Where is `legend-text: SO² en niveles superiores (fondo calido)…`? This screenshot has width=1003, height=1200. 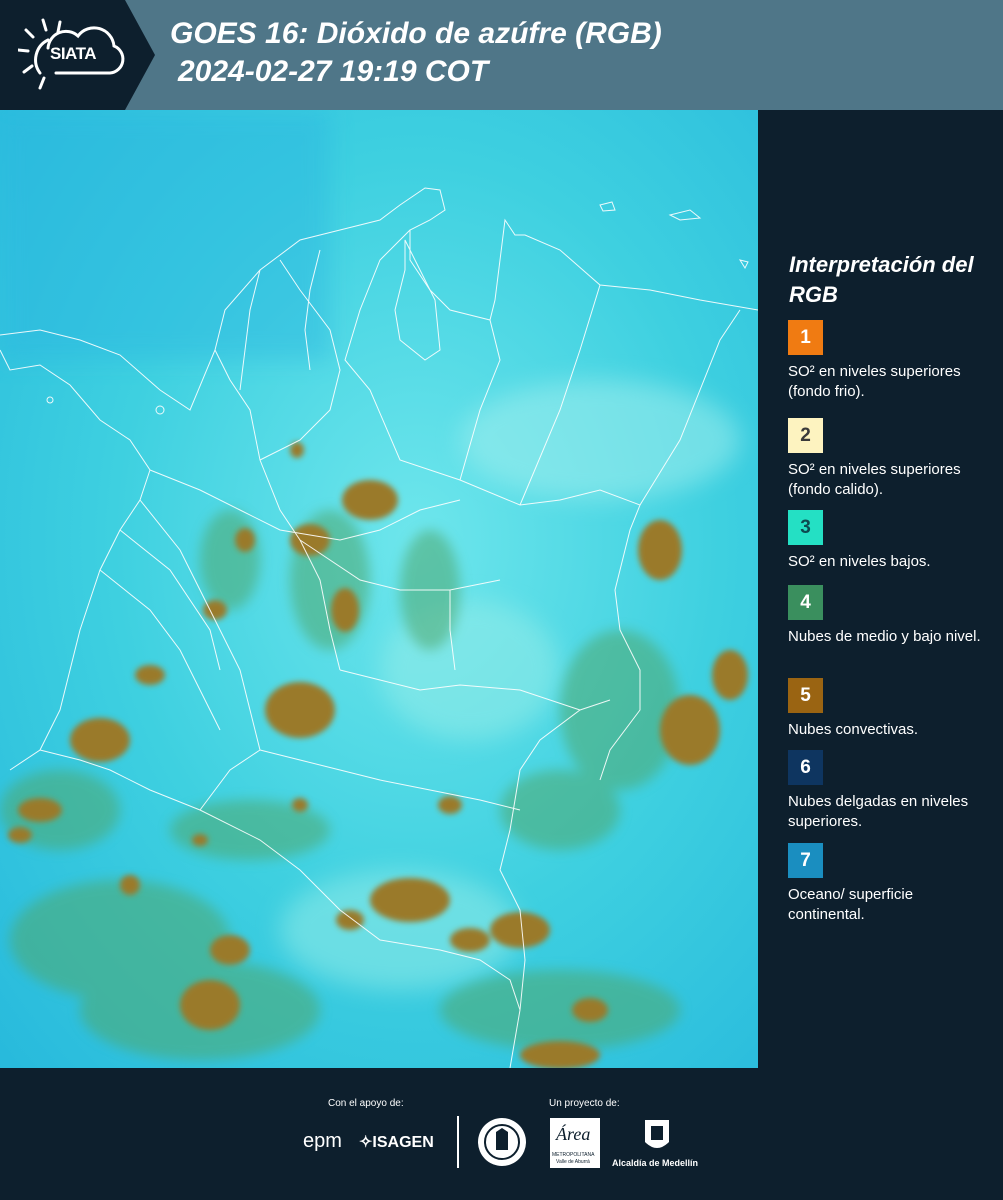 legend-text: SO² en niveles superiores (fondo calido)… is located at coordinates (874, 479).